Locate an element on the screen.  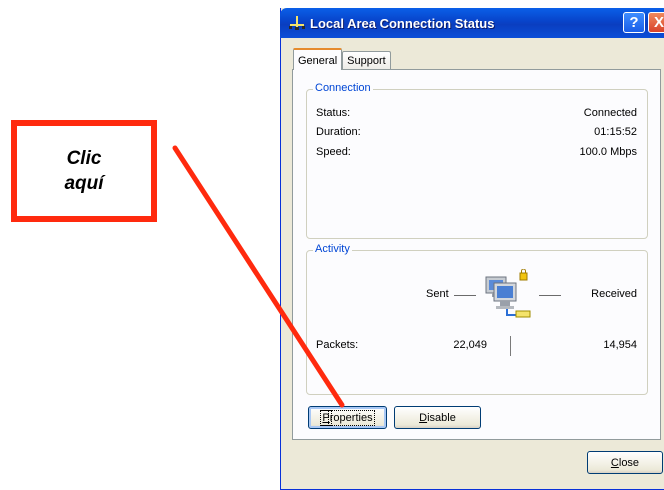
packets-divider is located at coordinates (510, 346).